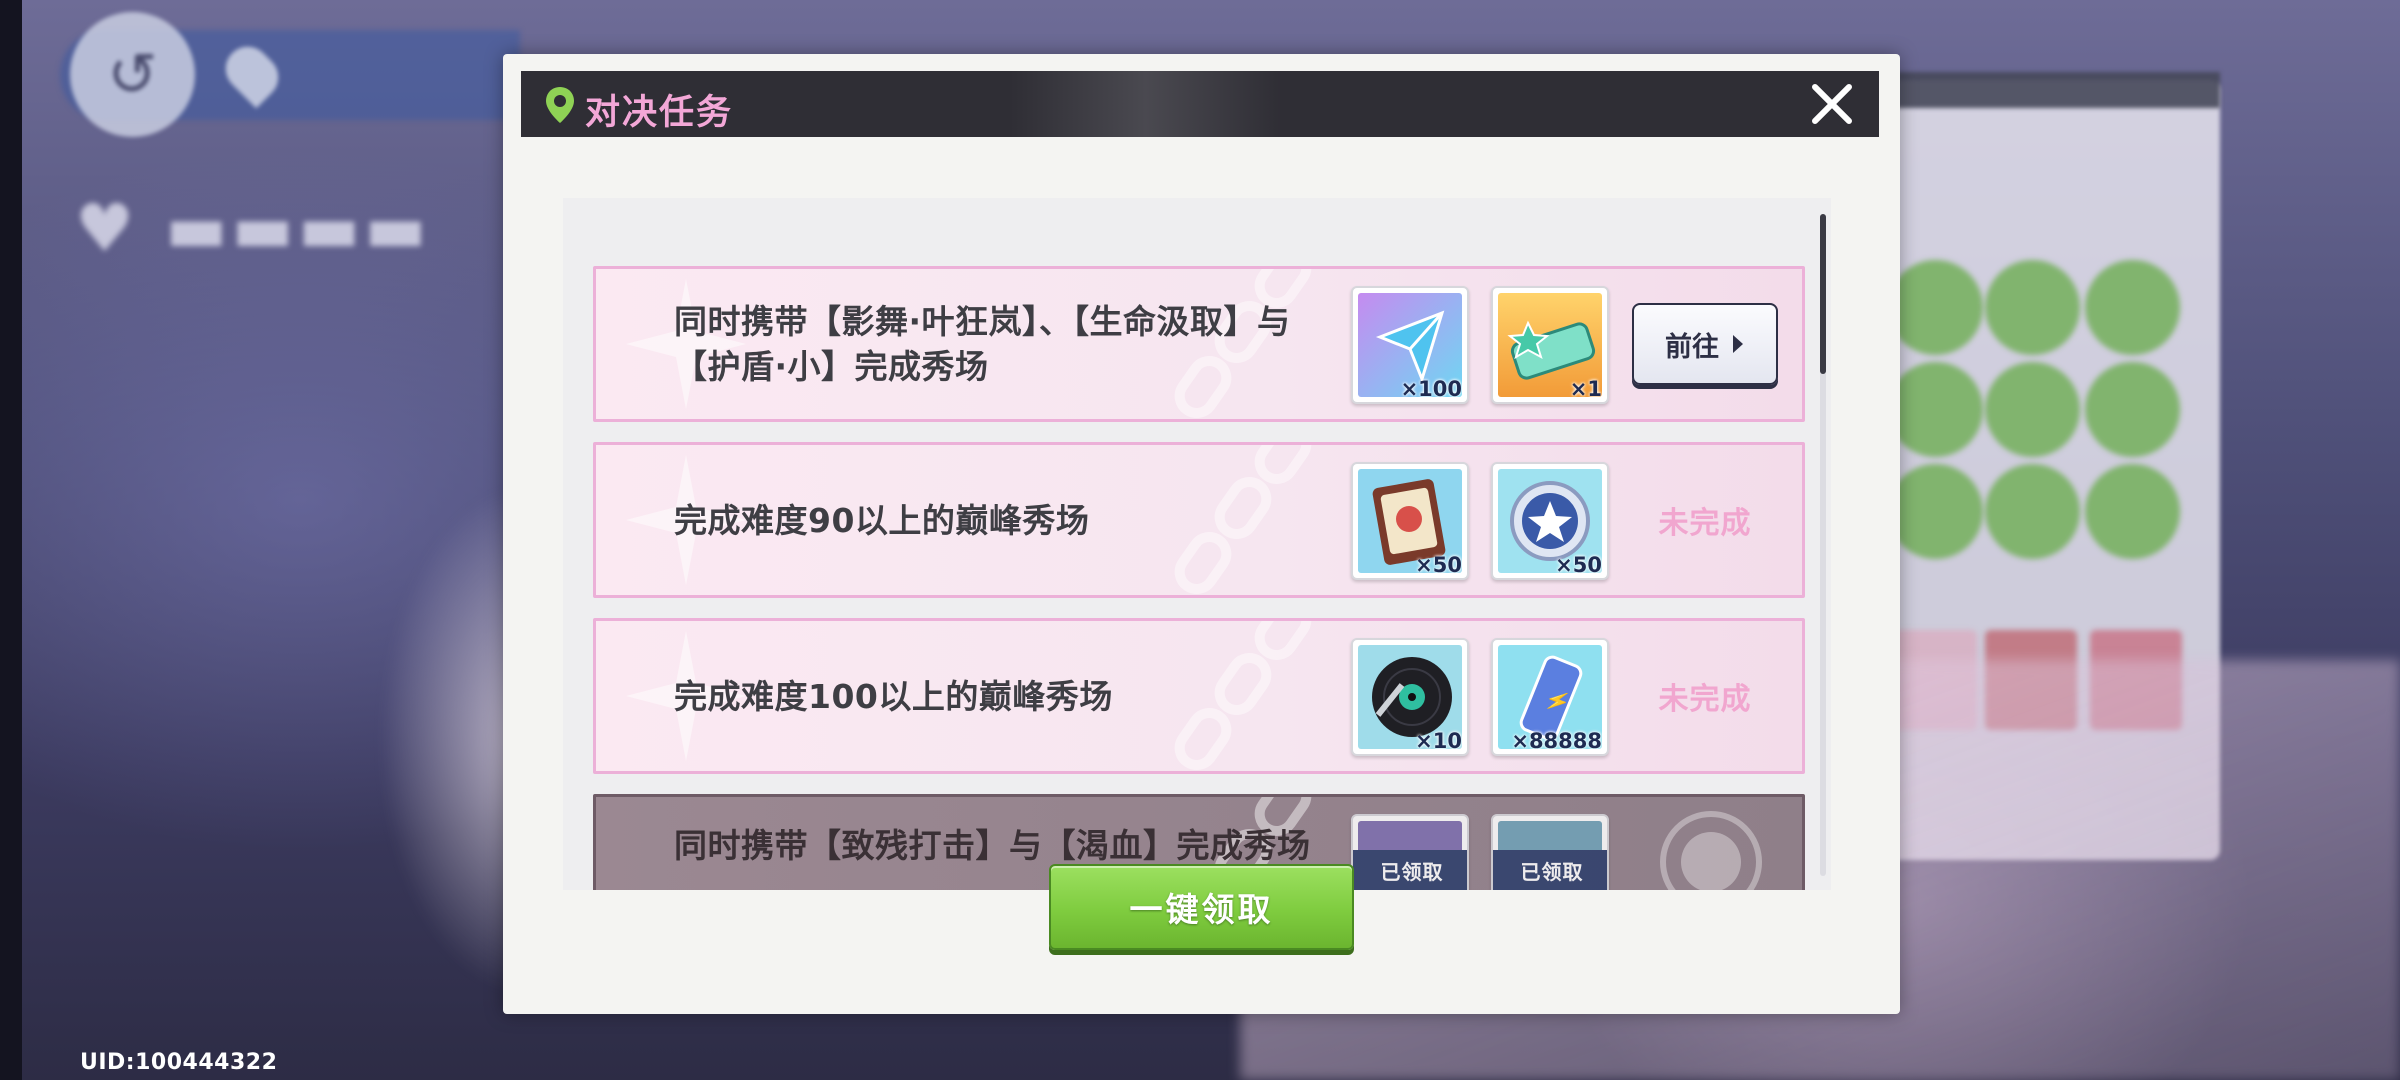 This screenshot has height=1080, width=2400. Describe the element at coordinates (11, 540) in the screenshot. I see `screen-edge` at that location.